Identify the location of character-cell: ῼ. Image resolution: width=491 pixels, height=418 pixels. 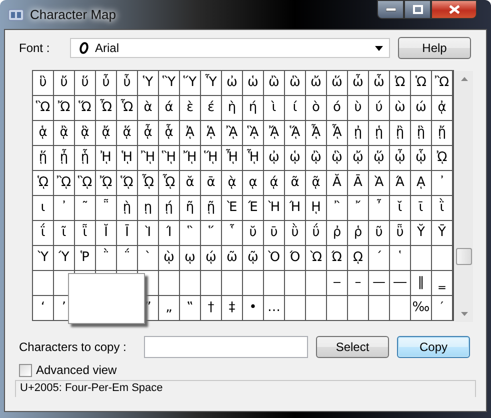
(358, 258).